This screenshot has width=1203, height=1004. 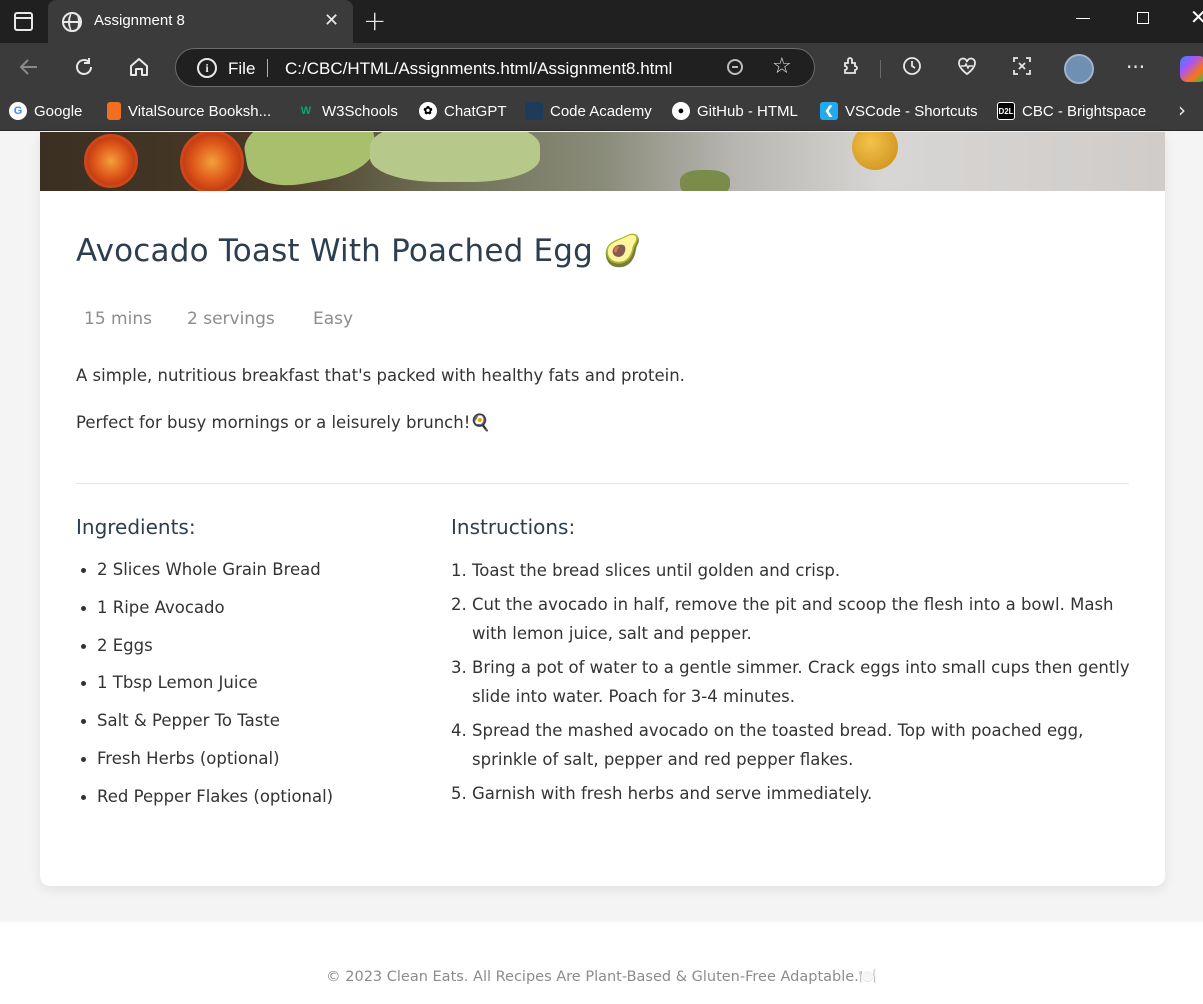 What do you see at coordinates (360, 111) in the screenshot?
I see `bookmark-label: W3Schools` at bounding box center [360, 111].